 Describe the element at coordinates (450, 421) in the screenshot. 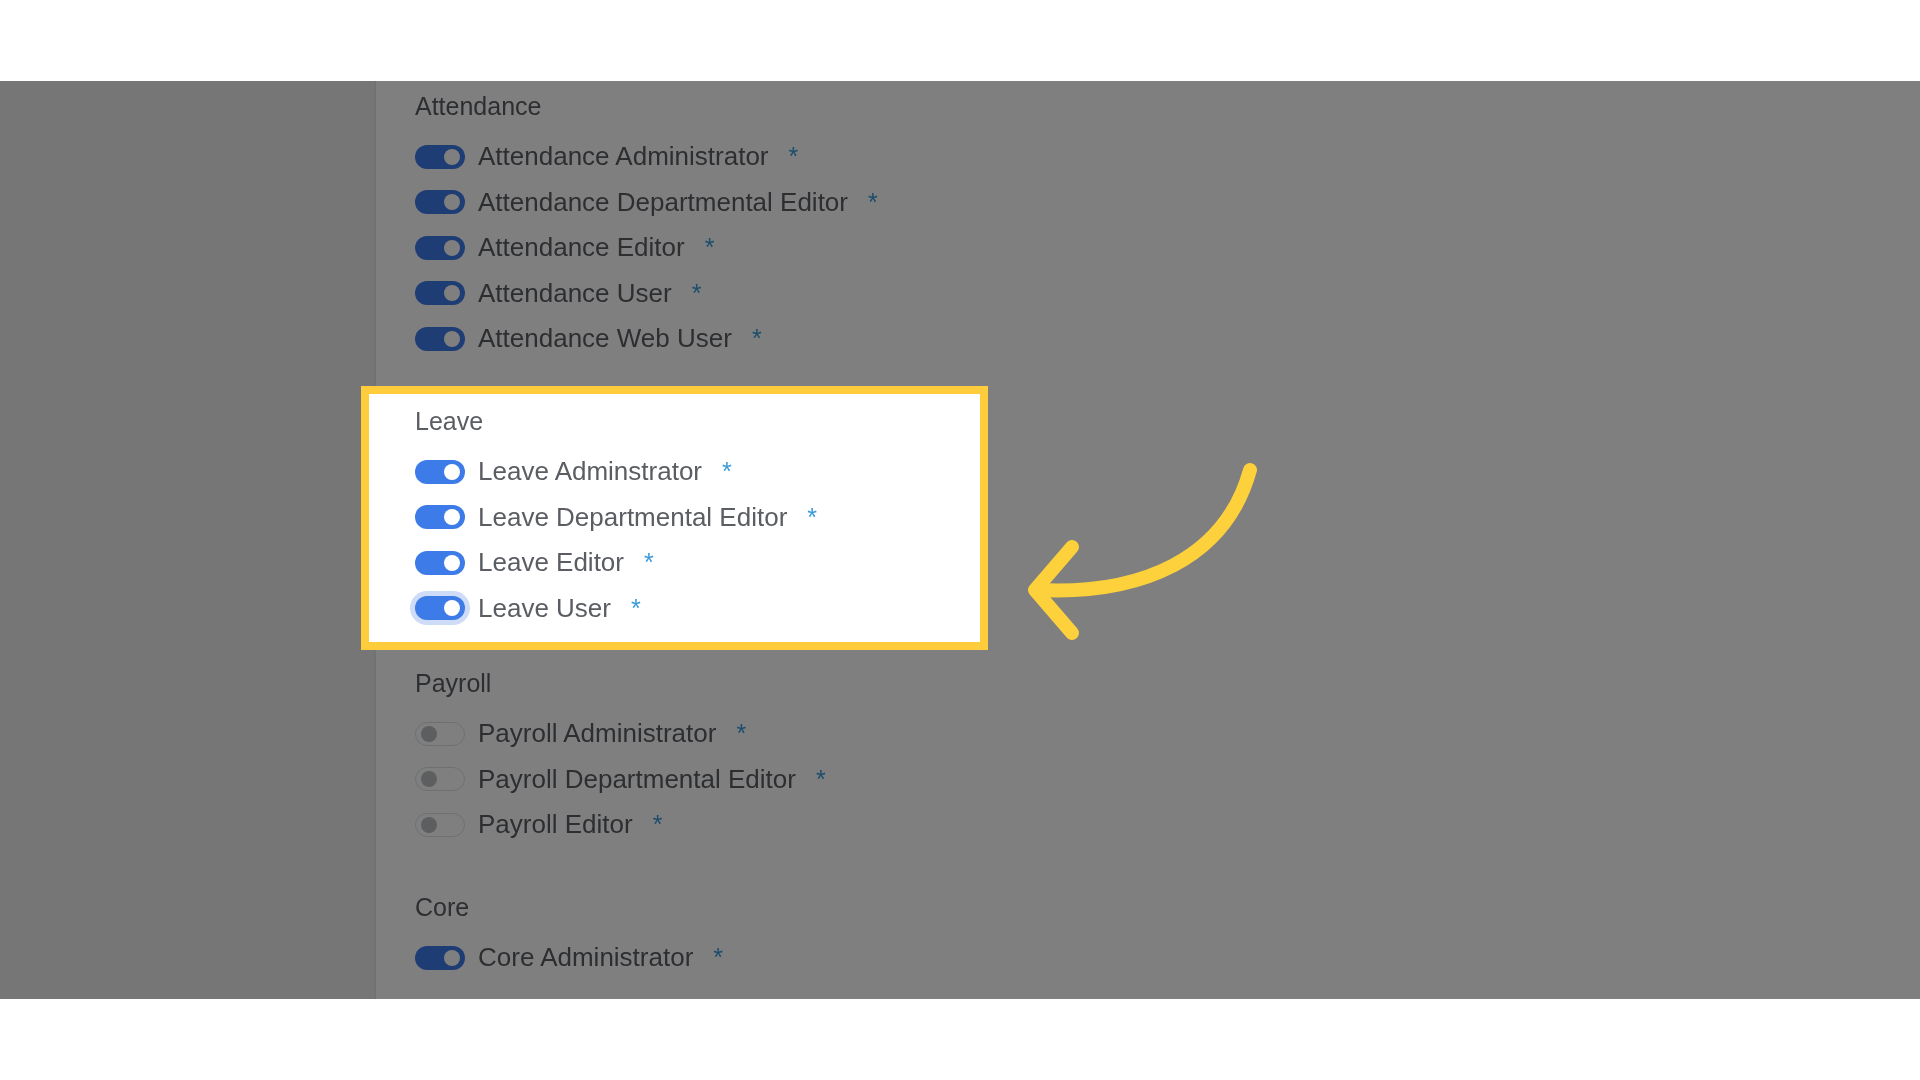

I see `section-heading: Leave` at that location.